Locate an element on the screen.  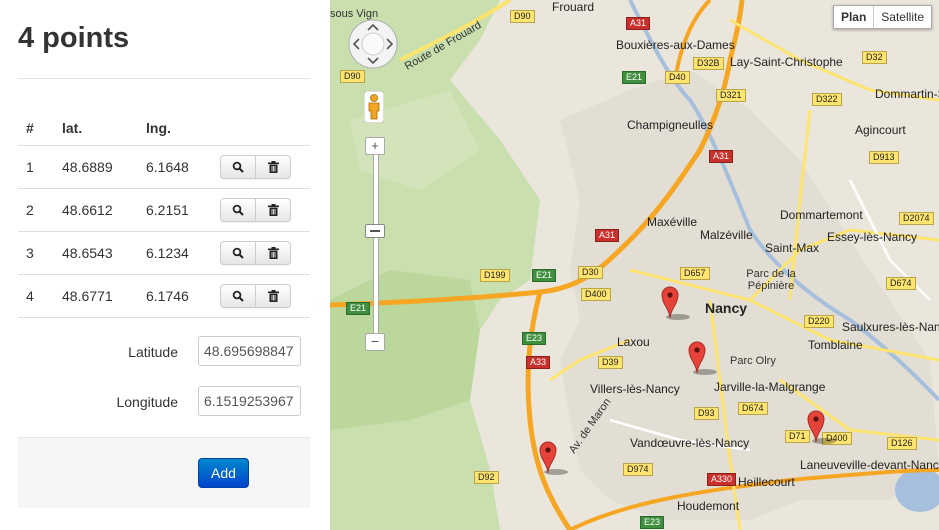
place-label: Agincourt is located at coordinates (880, 130).